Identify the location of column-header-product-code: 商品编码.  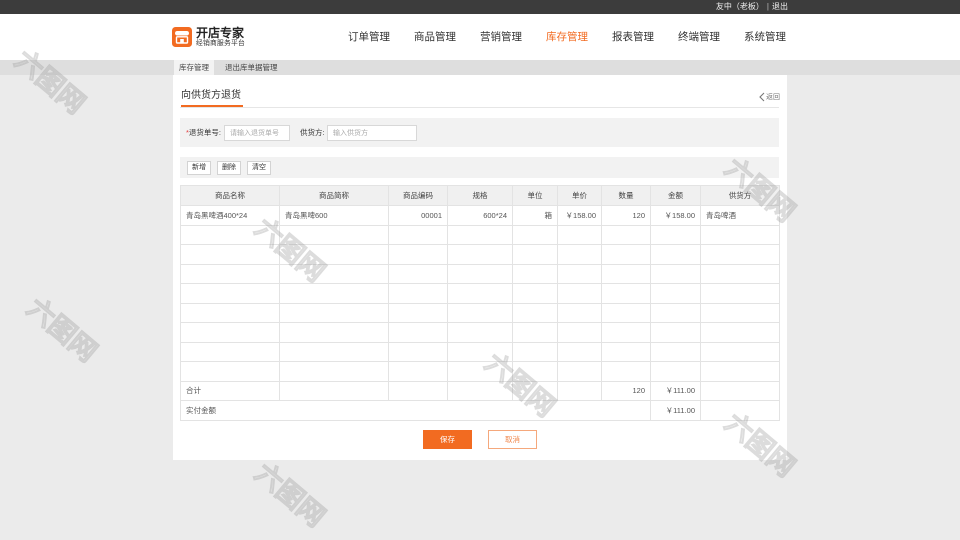
(418, 195).